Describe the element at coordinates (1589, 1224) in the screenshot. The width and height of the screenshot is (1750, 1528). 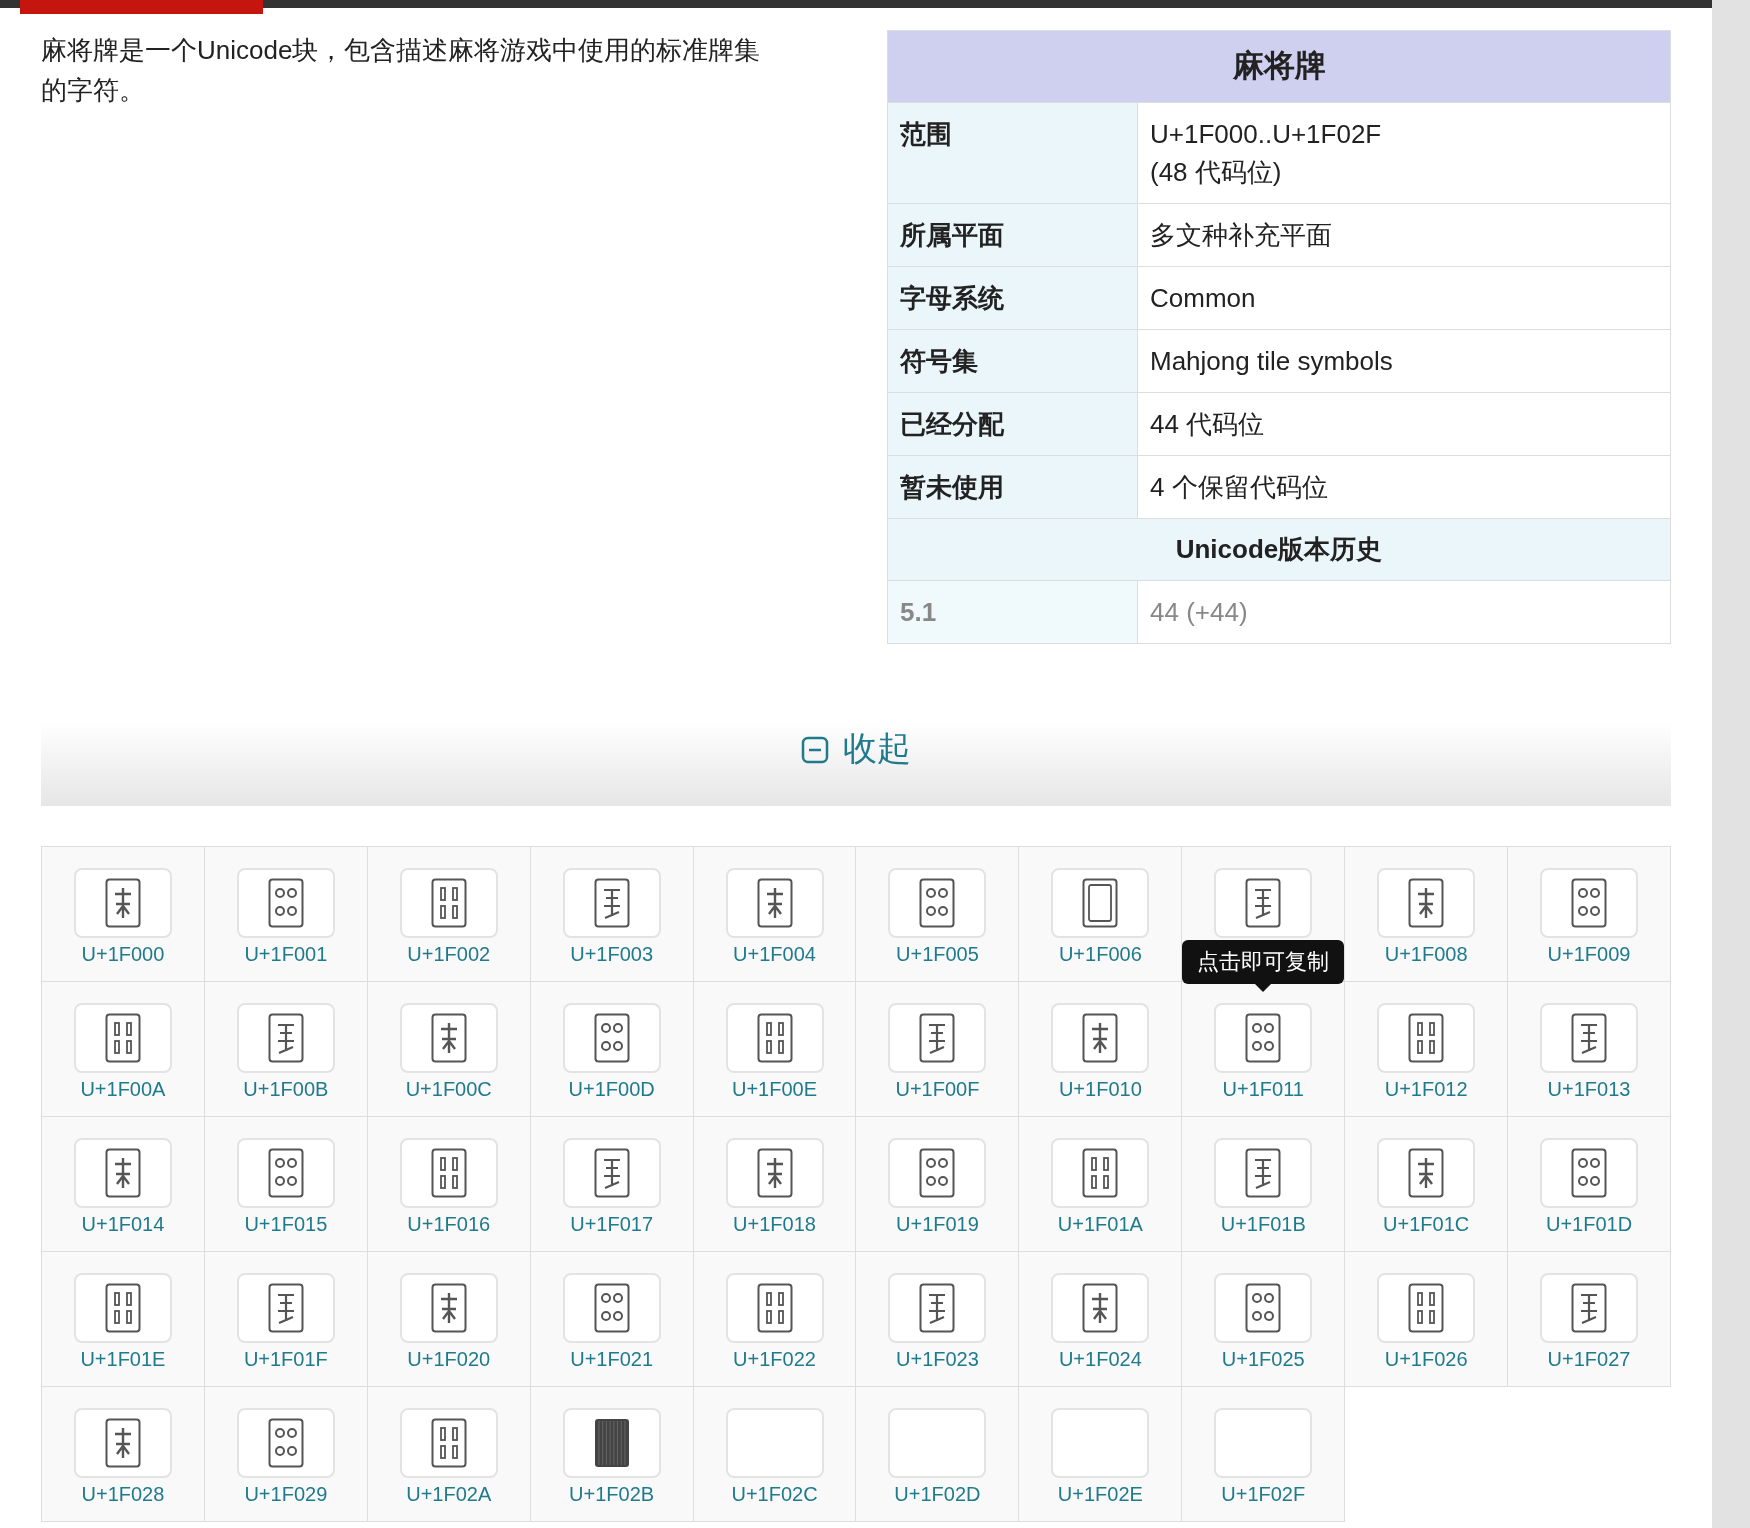
I see `code-point-link: U+1F01D` at that location.